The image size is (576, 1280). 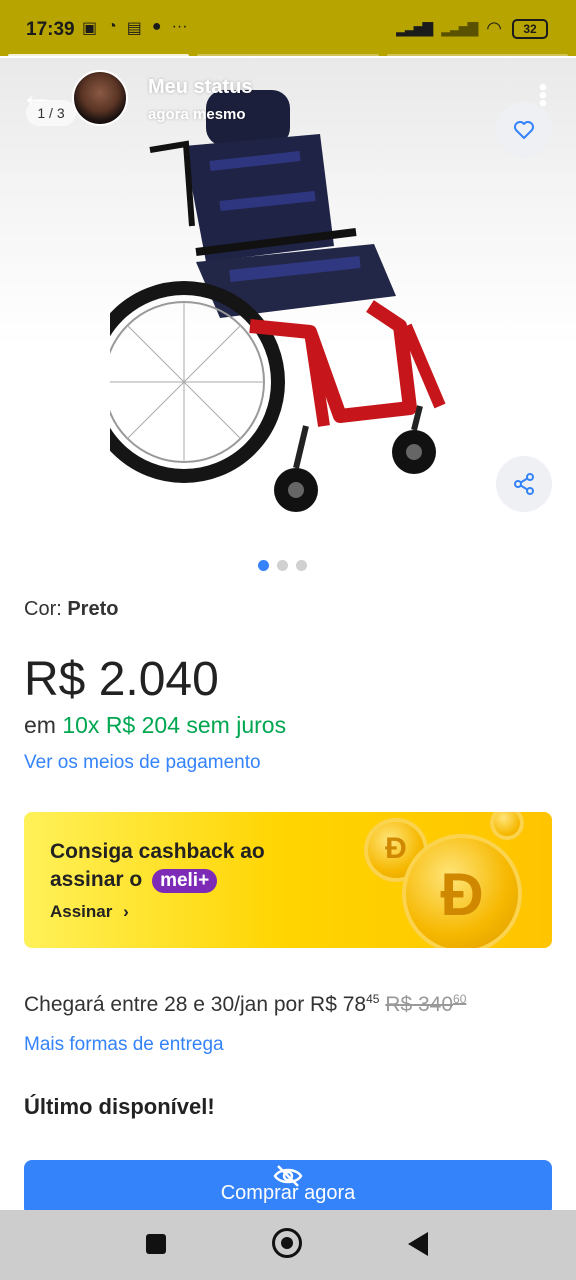 I want to click on gallery-pagination, so click(x=282, y=565).